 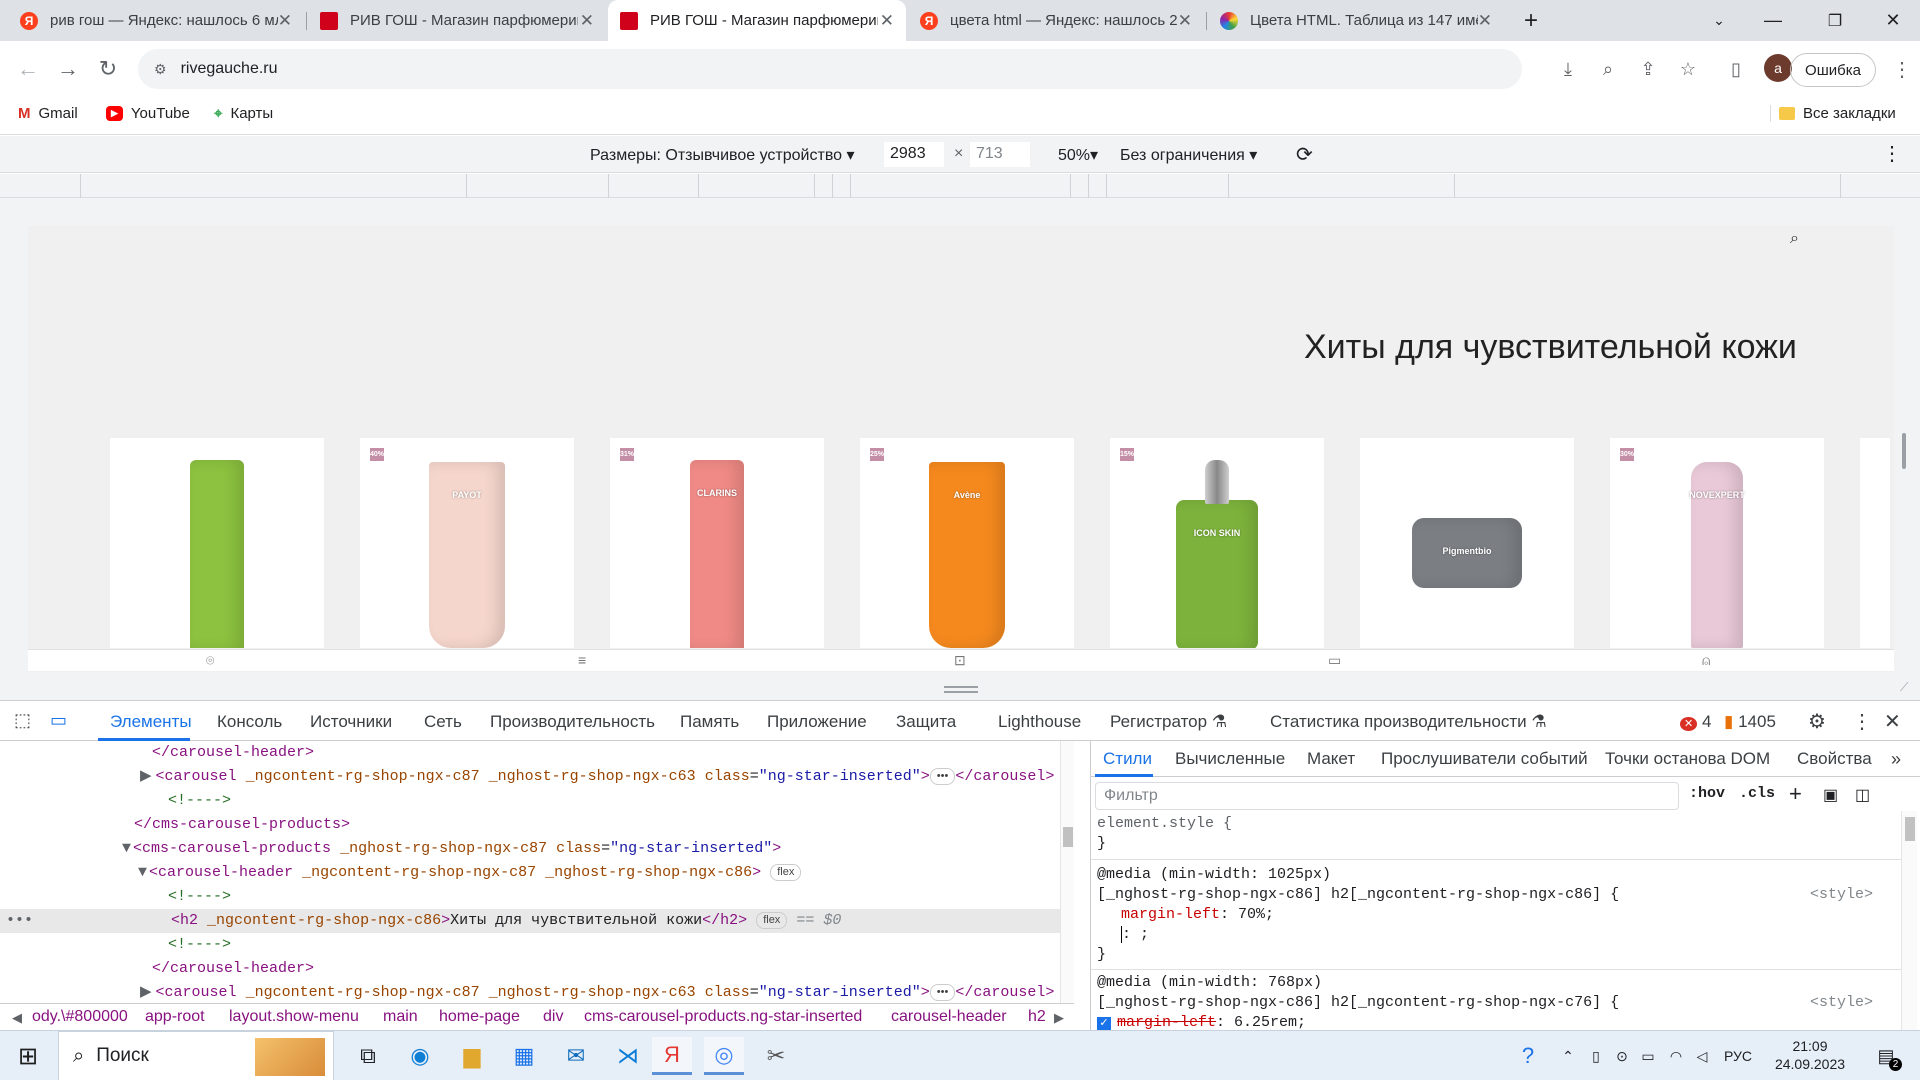 What do you see at coordinates (1794, 239) in the screenshot?
I see `search-icon: ⌕` at bounding box center [1794, 239].